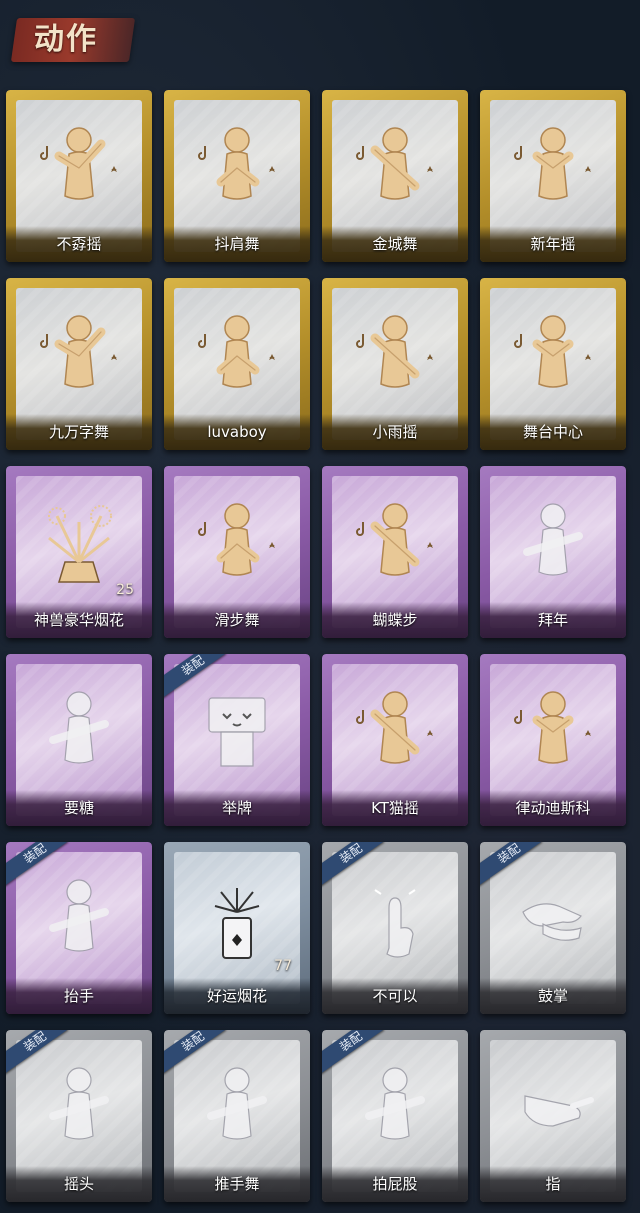 The height and width of the screenshot is (1213, 640). Describe the element at coordinates (553, 539) in the screenshot. I see `bow-pose-icon` at that location.